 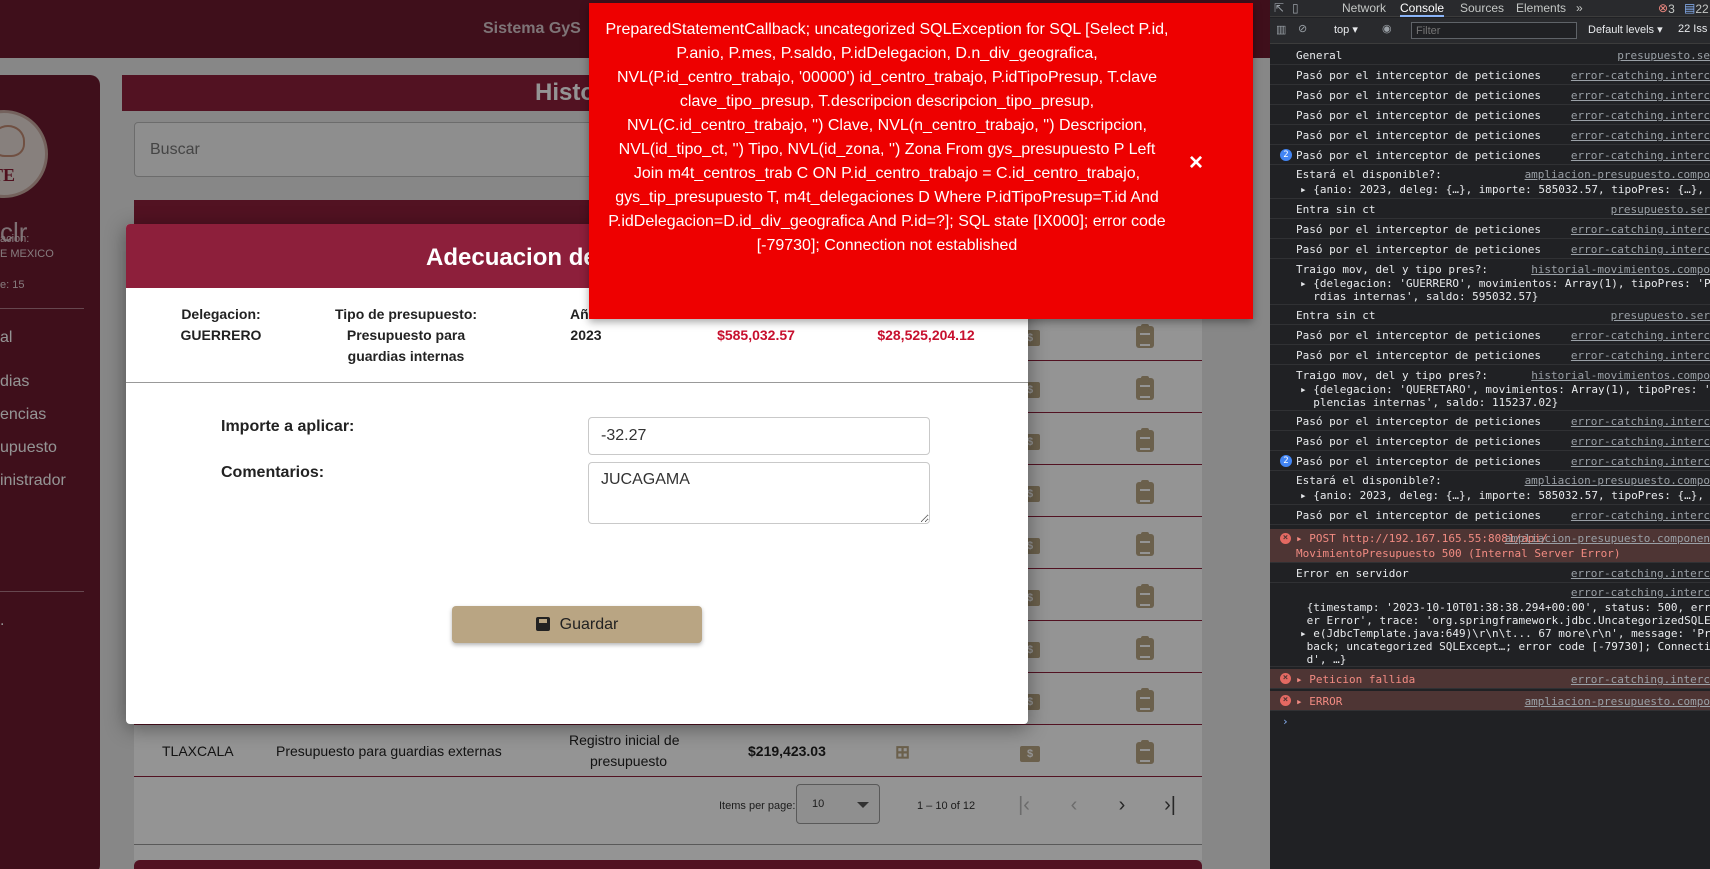 What do you see at coordinates (759, 436) in the screenshot?
I see `importe-input` at bounding box center [759, 436].